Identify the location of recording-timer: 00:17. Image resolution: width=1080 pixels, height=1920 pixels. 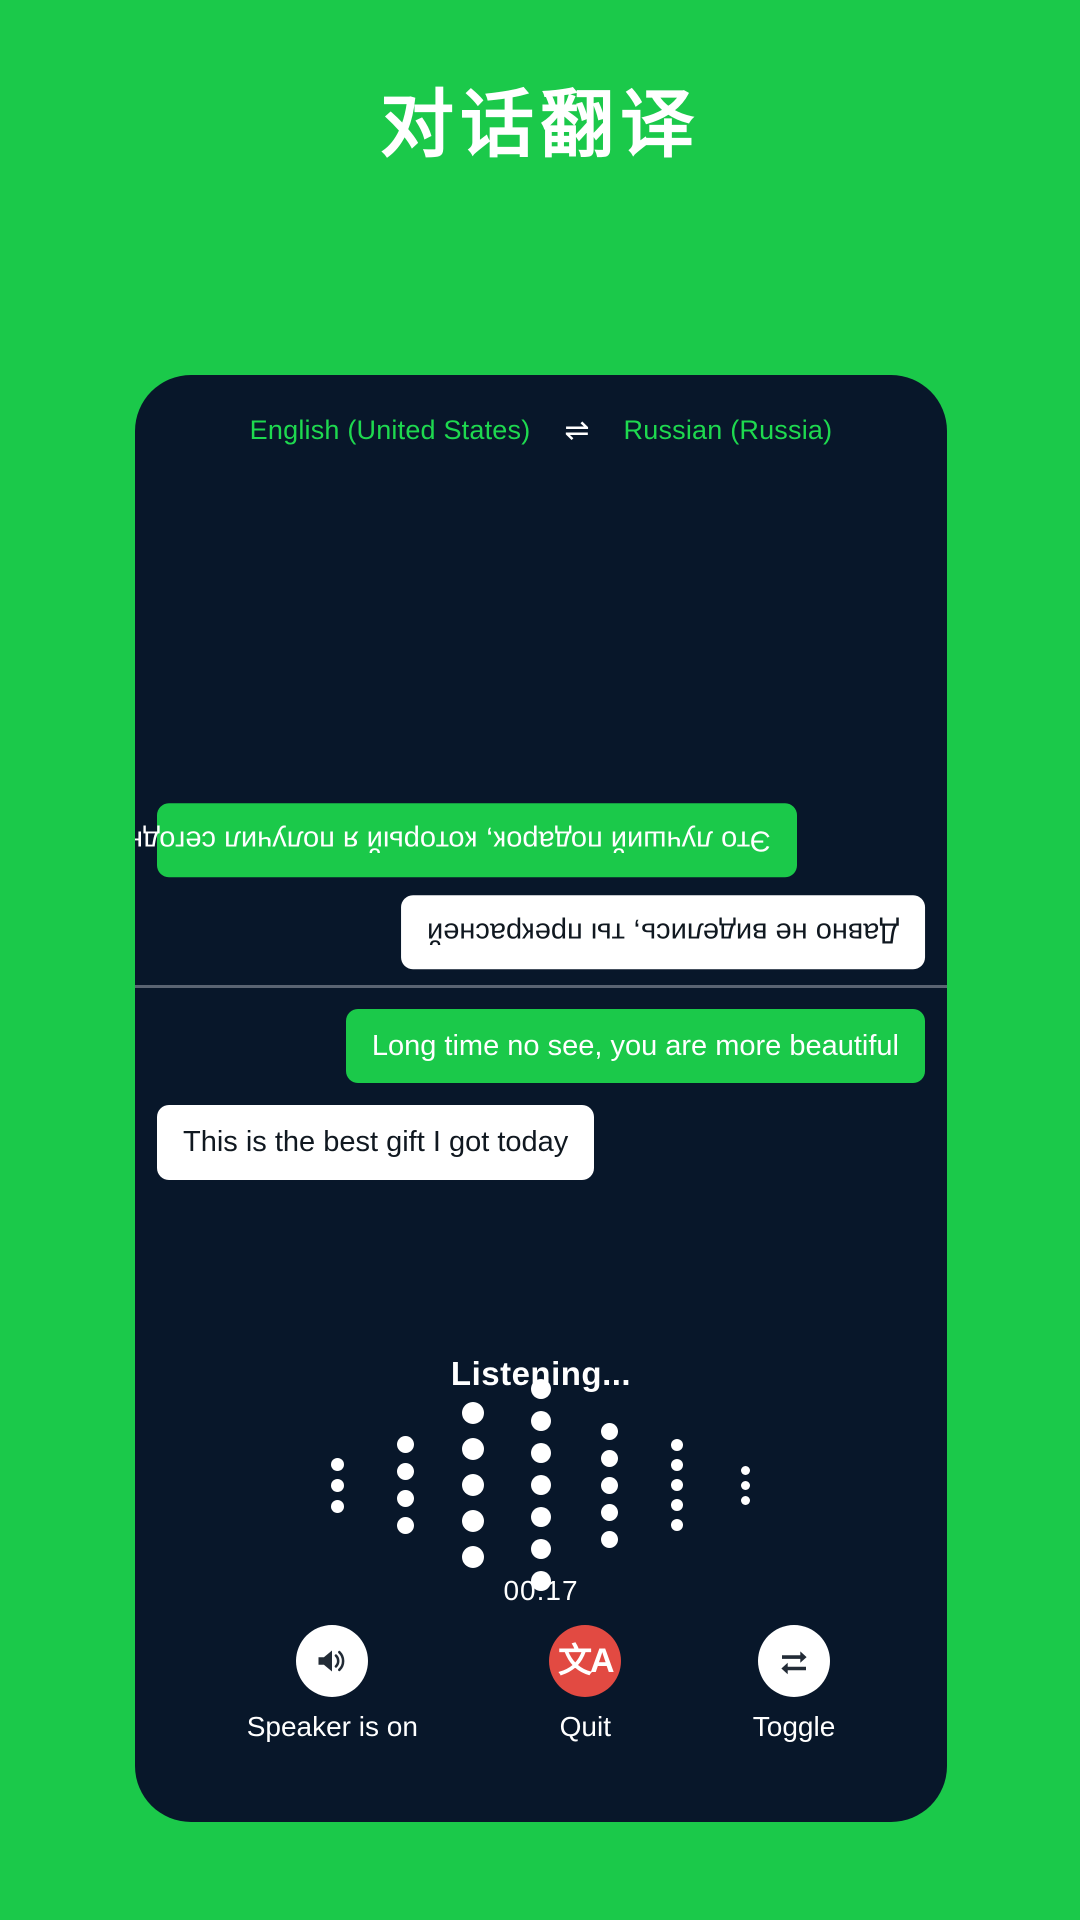
(541, 1590).